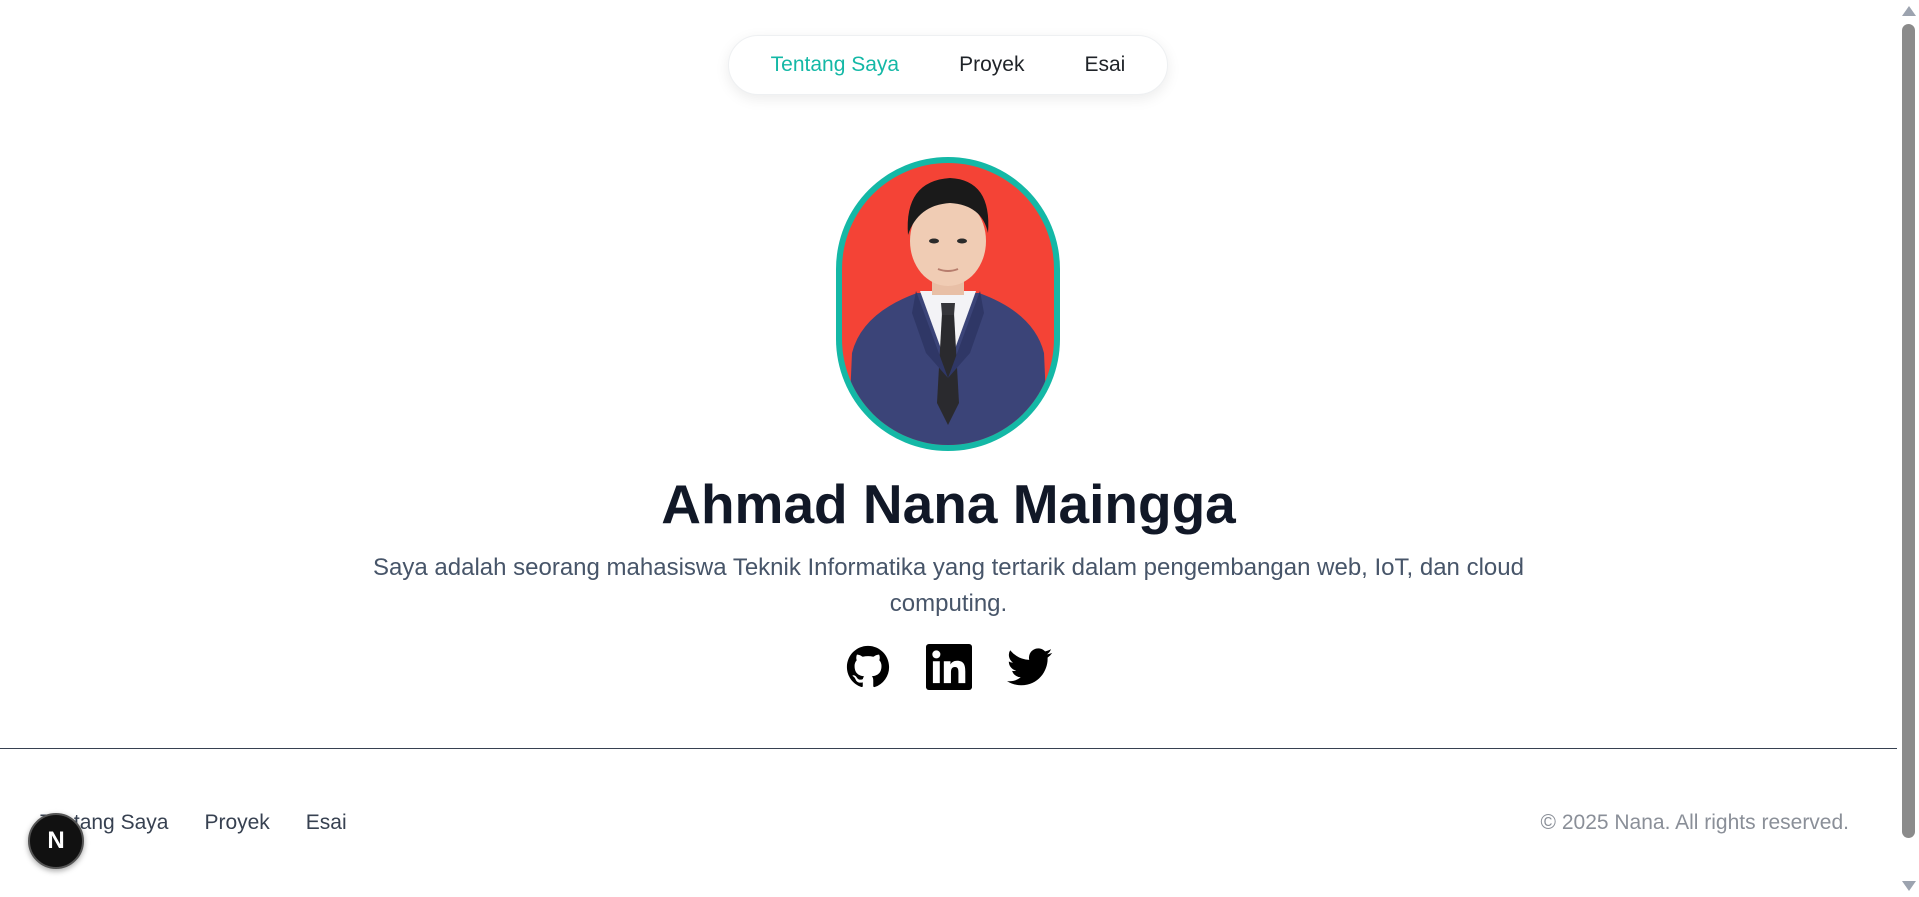 The height and width of the screenshot is (897, 1919). I want to click on nav-link-tentang-saya: Tentang Saya, so click(835, 65).